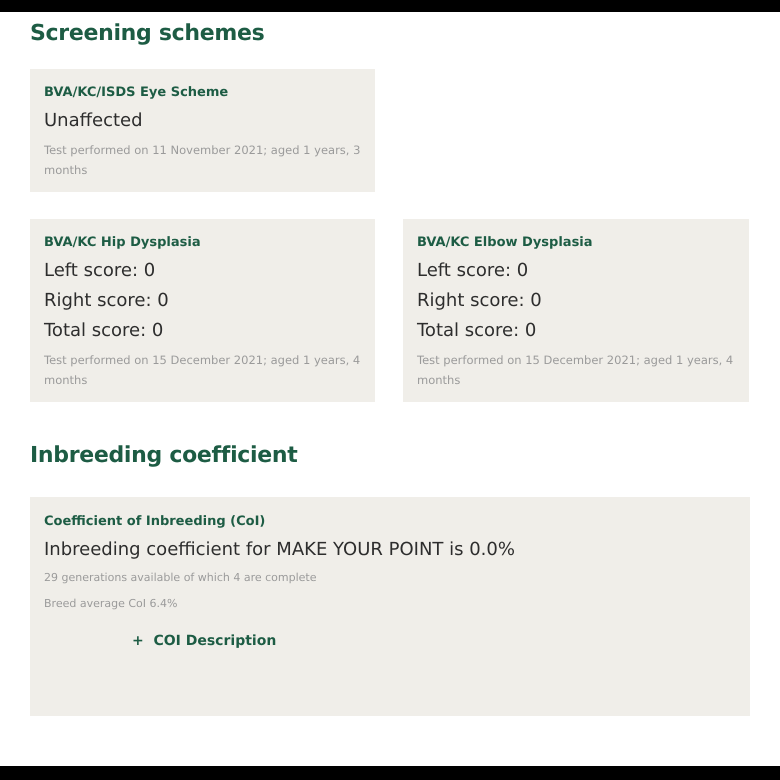 This screenshot has width=780, height=780. I want to click on coi-description-button: + COI Description, so click(204, 641).